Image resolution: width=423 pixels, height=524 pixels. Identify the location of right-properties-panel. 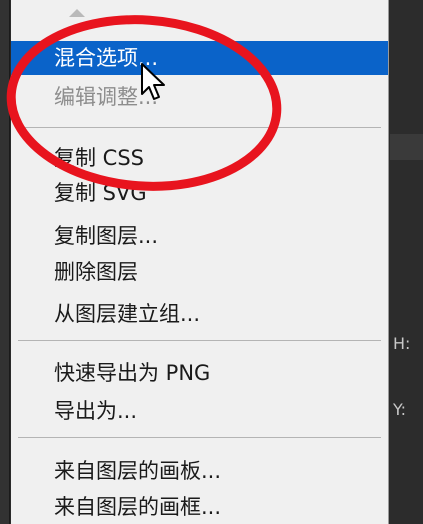
(406, 262).